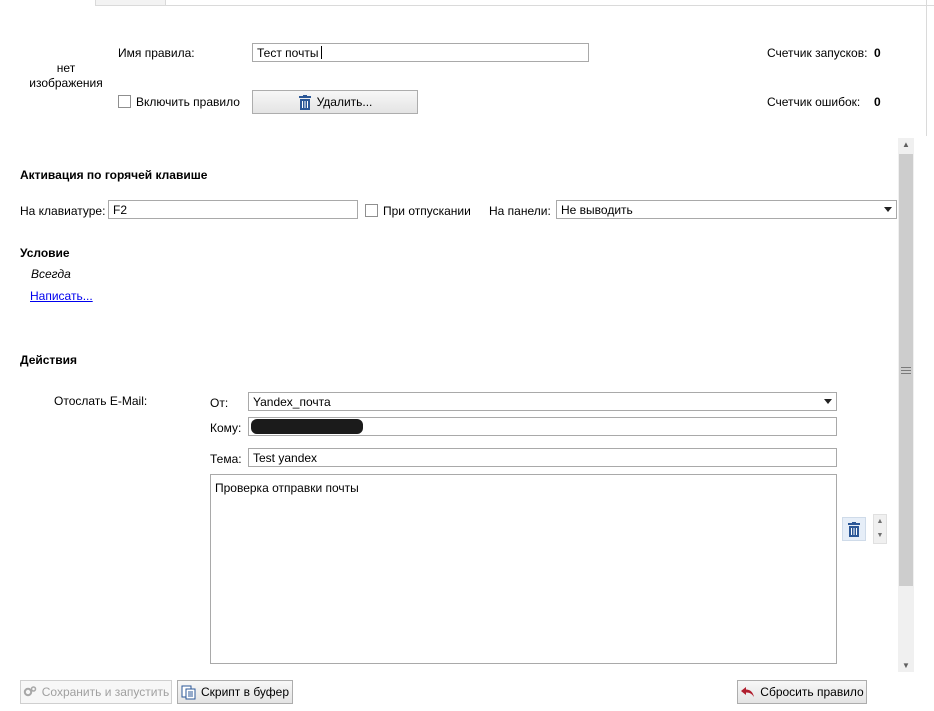 The image size is (934, 711). Describe the element at coordinates (131, 2) in the screenshot. I see `tab-inactive` at that location.